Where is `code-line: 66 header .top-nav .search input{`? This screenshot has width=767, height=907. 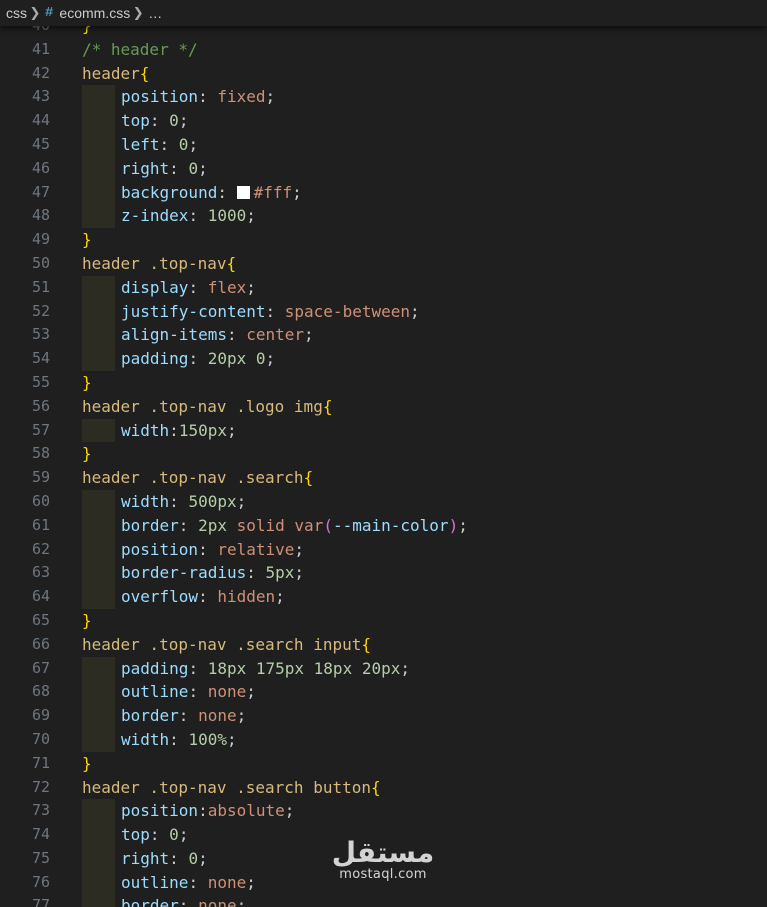
code-line: 66 header .top-nav .search input{ is located at coordinates (383, 645).